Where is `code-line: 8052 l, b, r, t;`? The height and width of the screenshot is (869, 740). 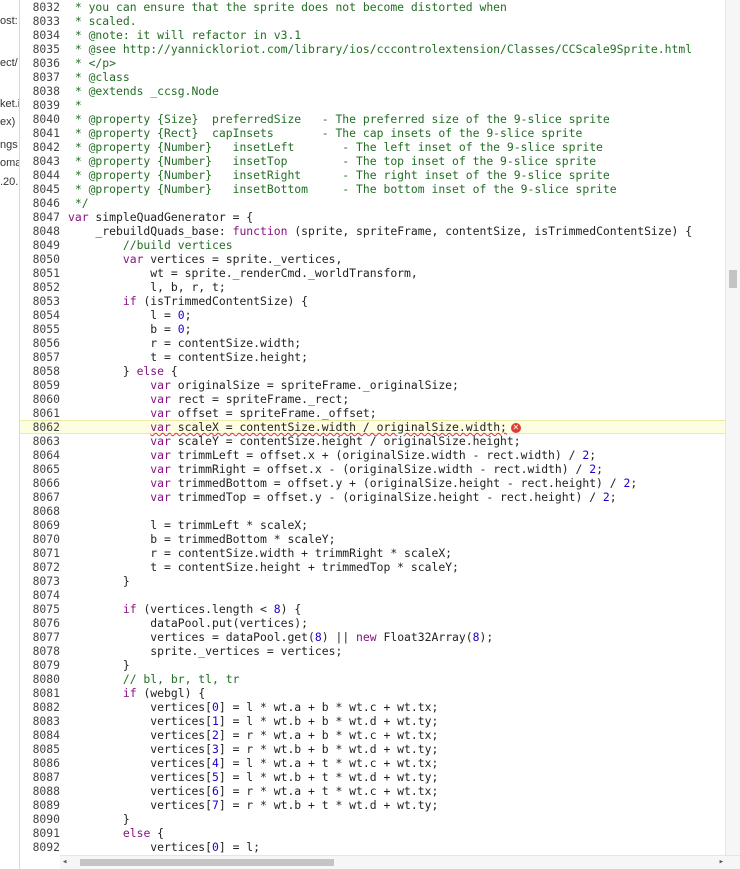
code-line: 8052 l, b, r, t; is located at coordinates (373, 287).